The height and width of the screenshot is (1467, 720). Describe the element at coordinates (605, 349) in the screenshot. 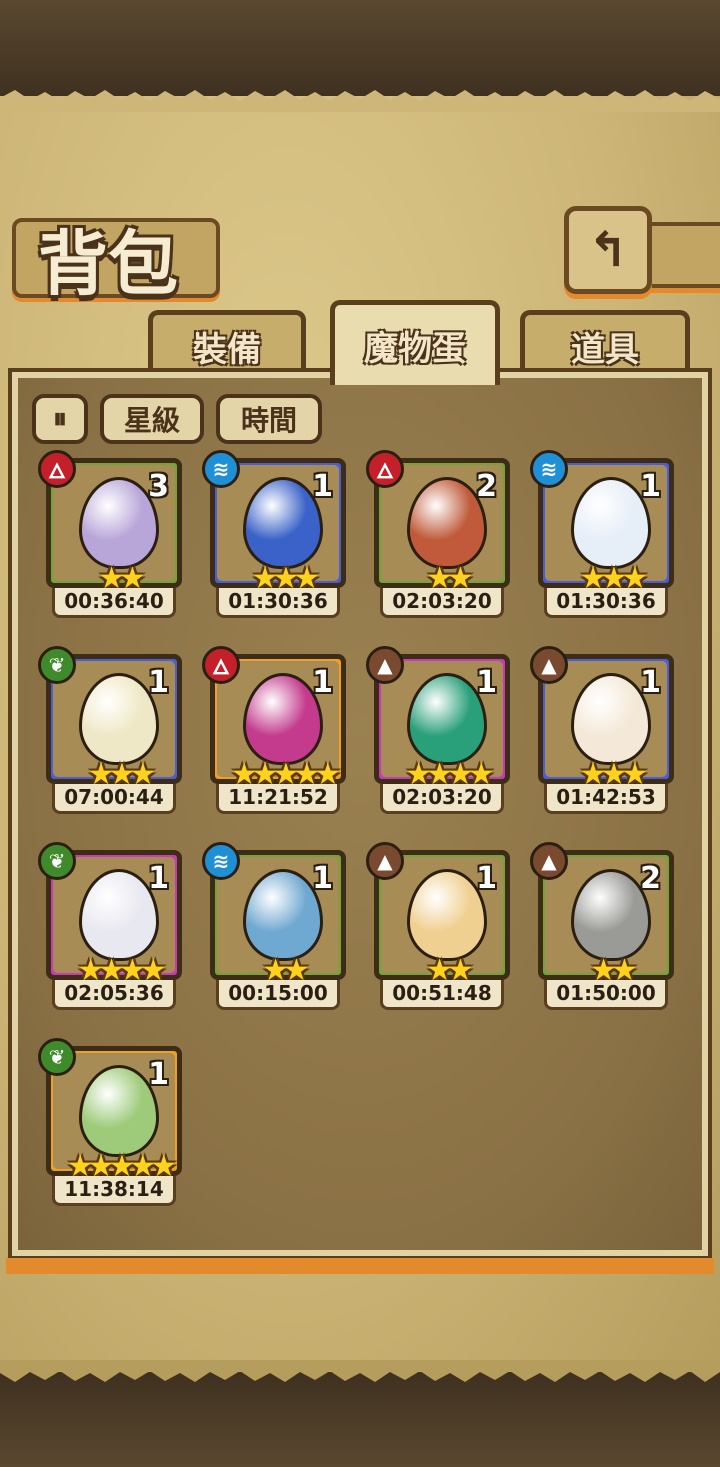

I see `tab-items-label: 道具` at that location.